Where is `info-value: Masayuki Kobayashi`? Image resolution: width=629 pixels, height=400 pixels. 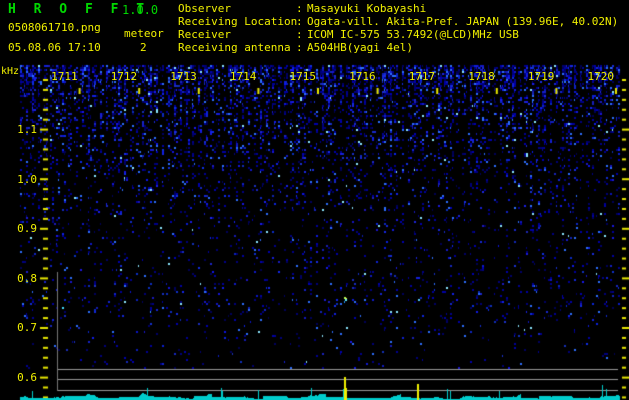
info-value: Masayuki Kobayashi is located at coordinates (367, 8).